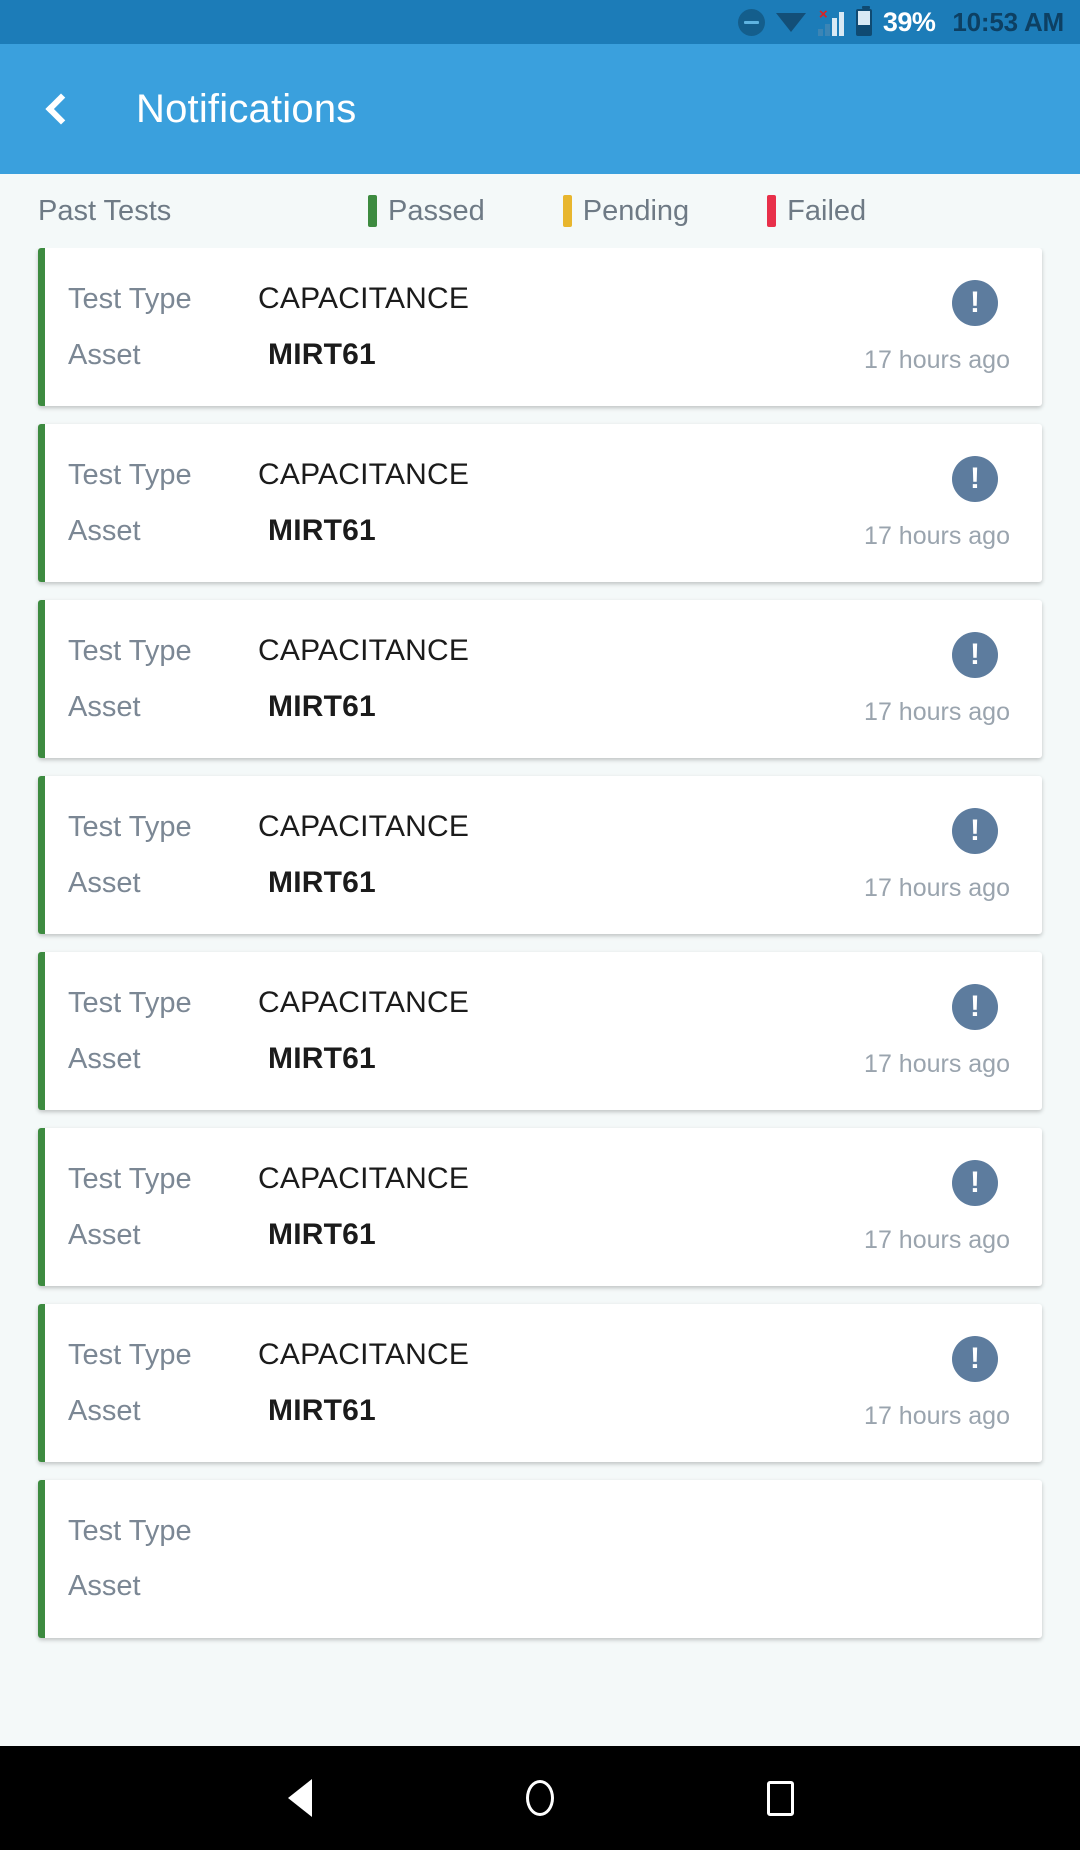 This screenshot has height=1850, width=1080. What do you see at coordinates (790, 22) in the screenshot?
I see `wifi-icon` at bounding box center [790, 22].